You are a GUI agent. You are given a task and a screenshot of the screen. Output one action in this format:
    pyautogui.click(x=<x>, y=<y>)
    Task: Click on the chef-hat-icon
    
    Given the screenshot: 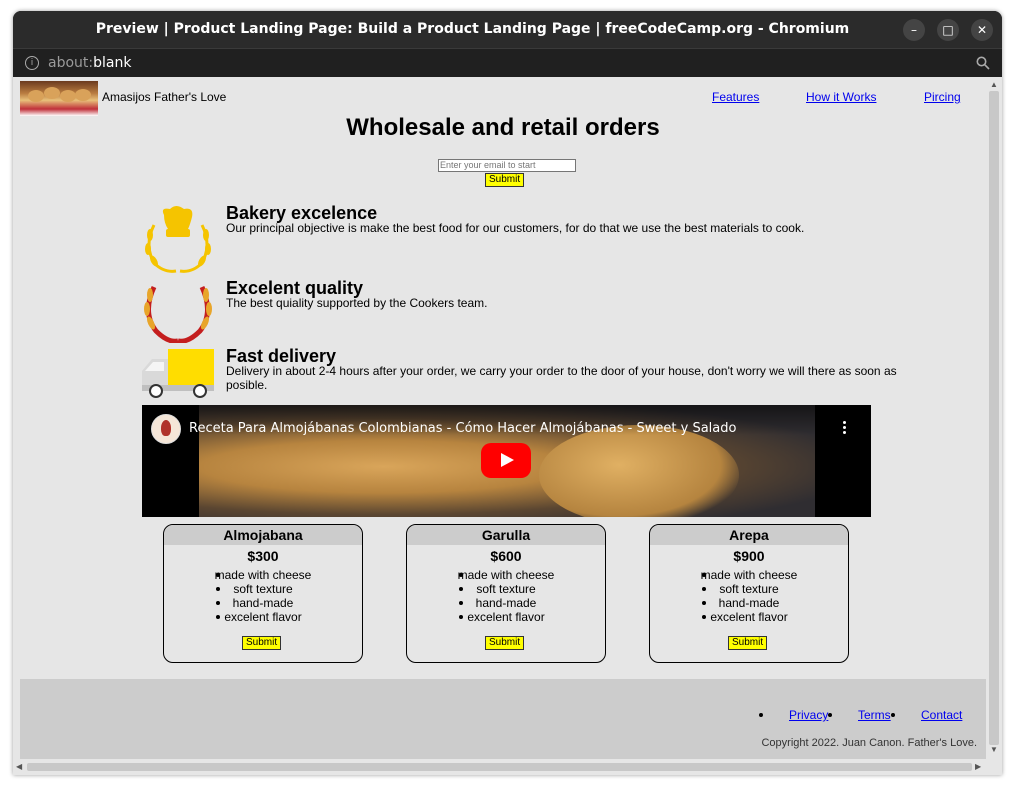 What is the action you would take?
    pyautogui.click(x=178, y=239)
    